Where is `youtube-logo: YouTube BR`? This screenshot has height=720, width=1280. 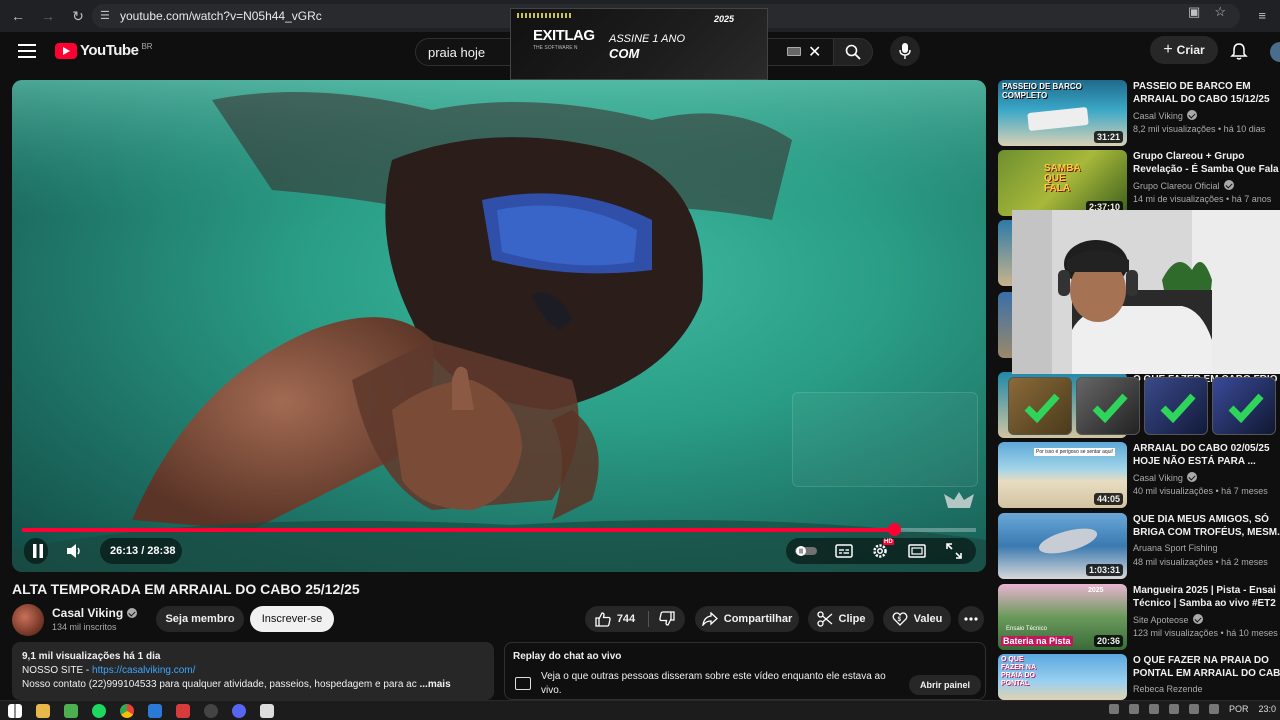 youtube-logo: YouTube BR is located at coordinates (104, 50).